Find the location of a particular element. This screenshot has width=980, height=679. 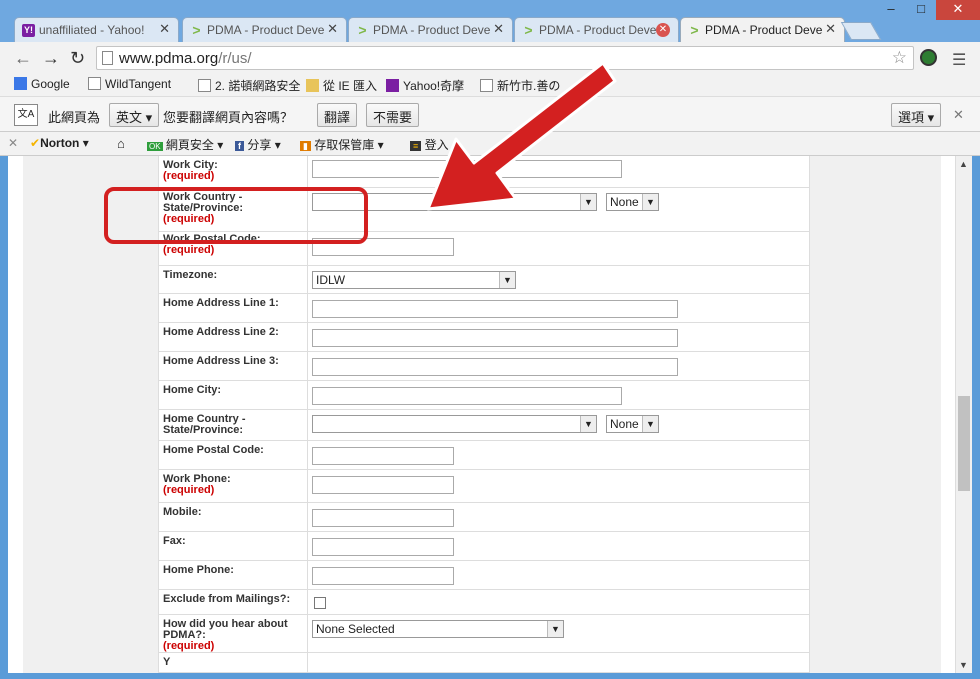

share-button: f 分享 ▾ is located at coordinates (258, 144).